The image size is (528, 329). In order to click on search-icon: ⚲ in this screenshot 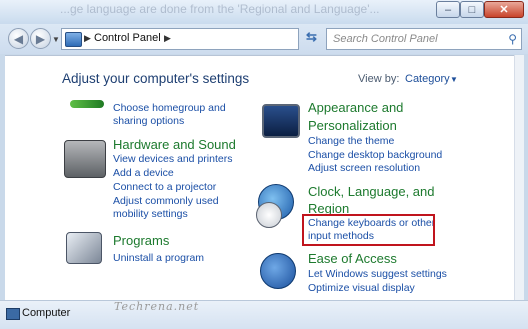, I will do `click(512, 39)`.